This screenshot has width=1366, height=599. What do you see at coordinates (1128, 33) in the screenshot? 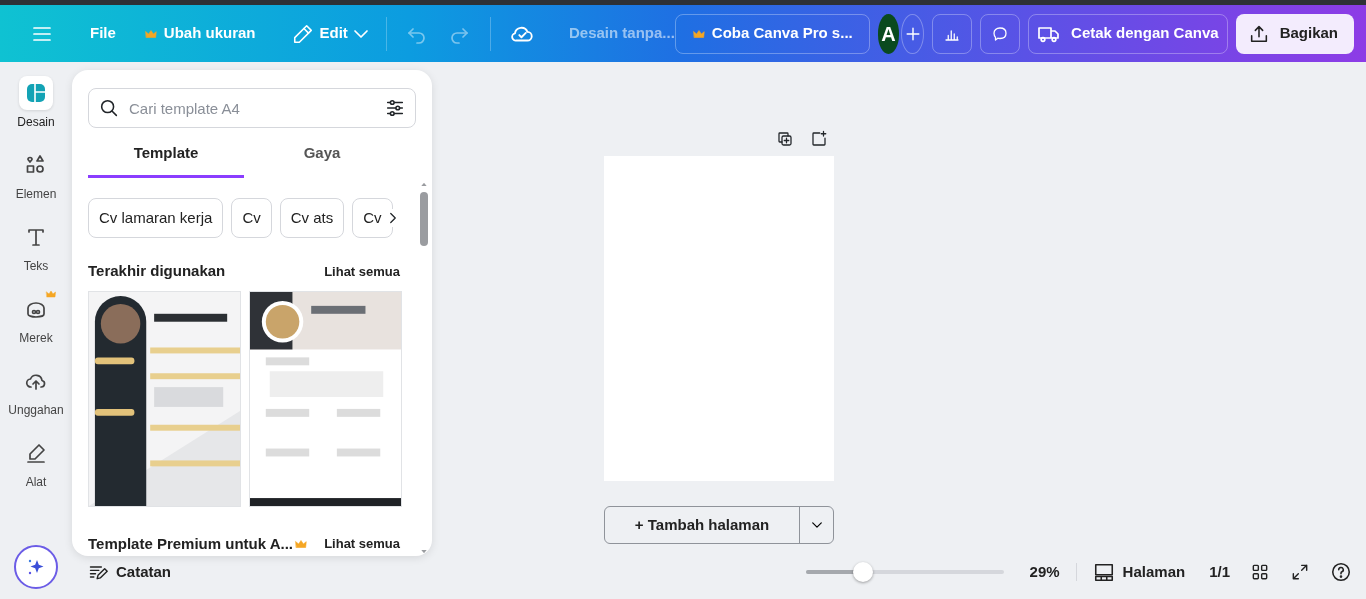
I see `print-button: Cetak dengan Canva` at bounding box center [1128, 33].